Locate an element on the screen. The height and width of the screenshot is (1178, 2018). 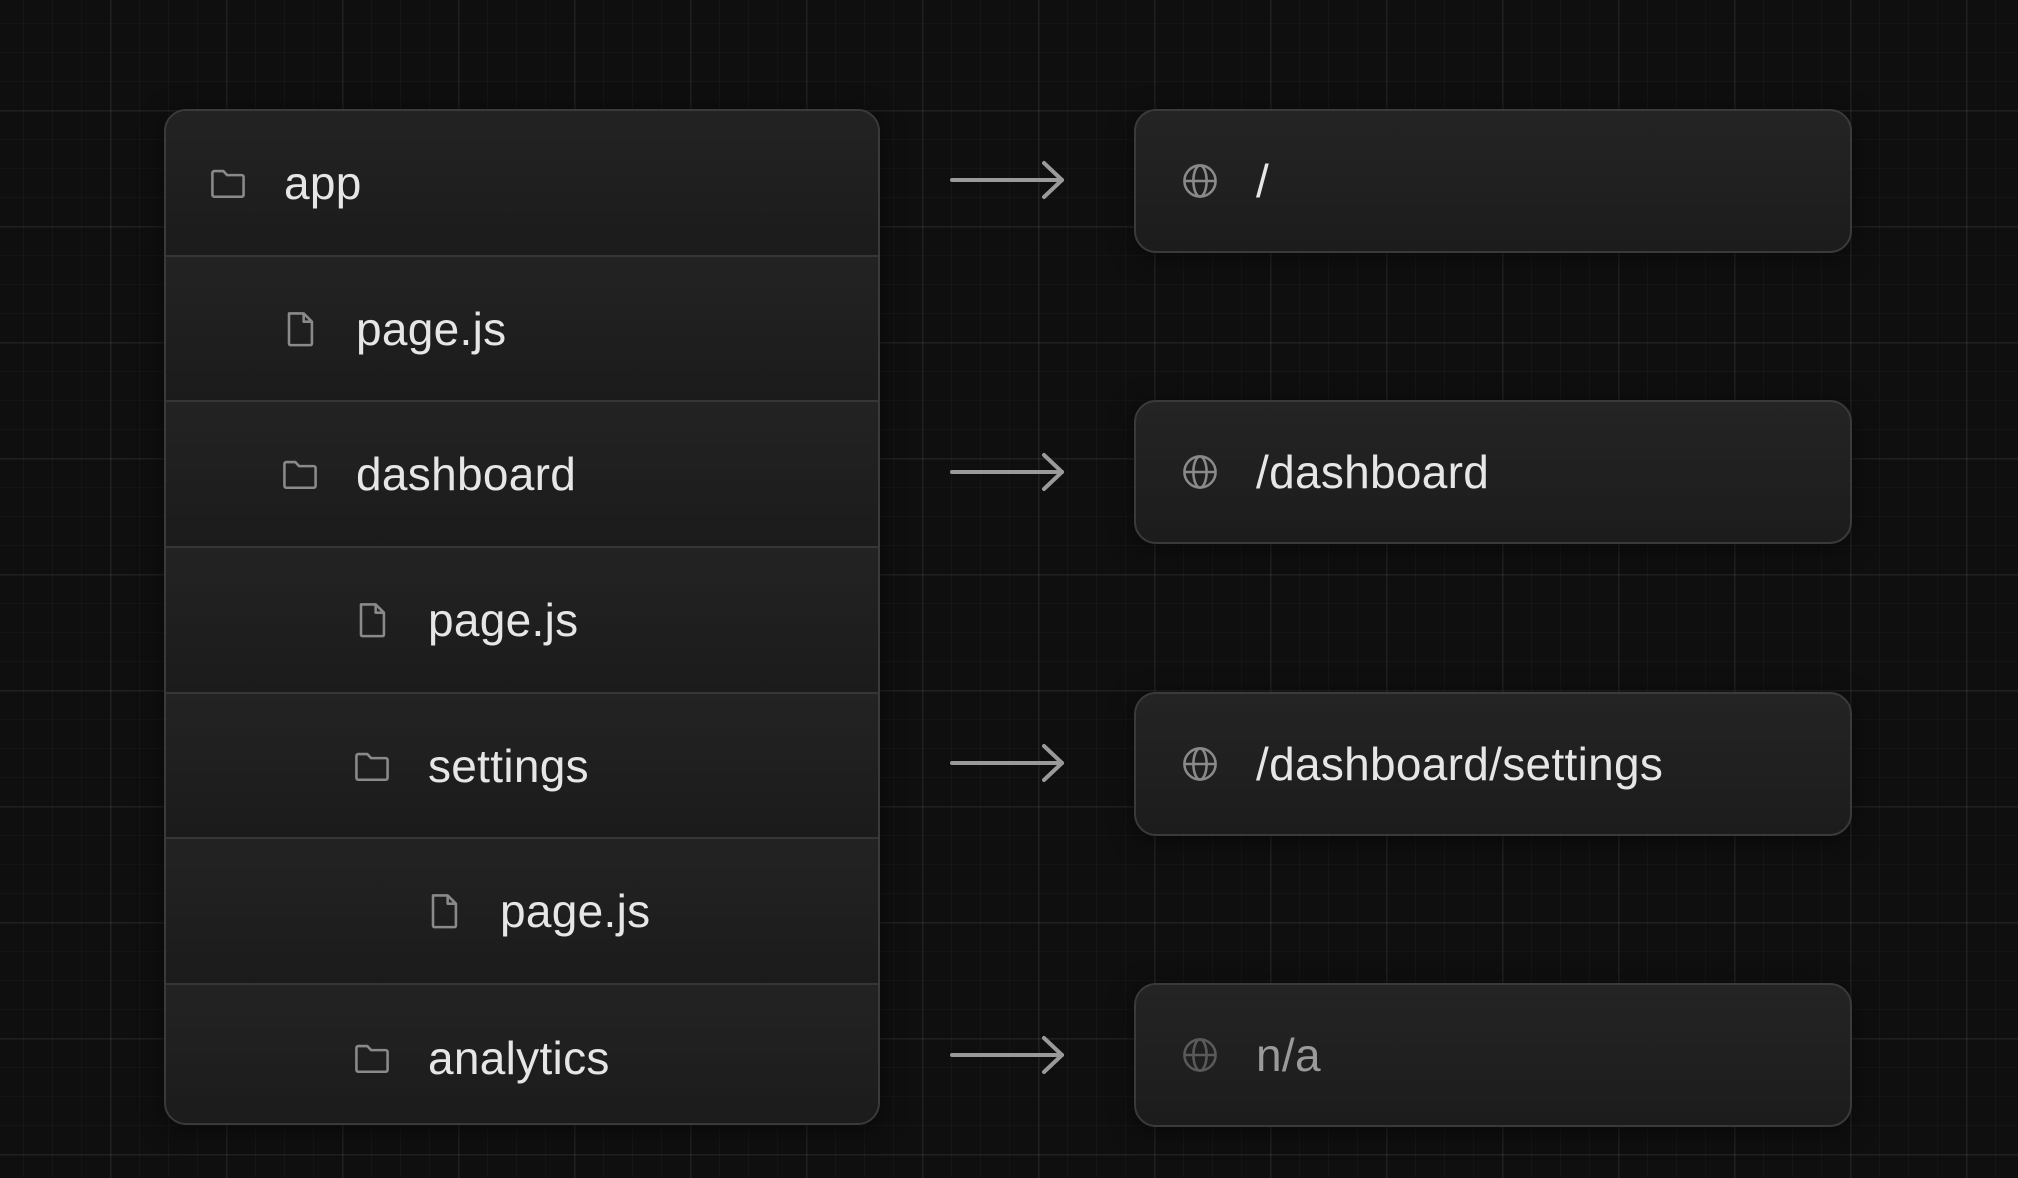
tree-row-page-js: page.js is located at coordinates (522, 329).